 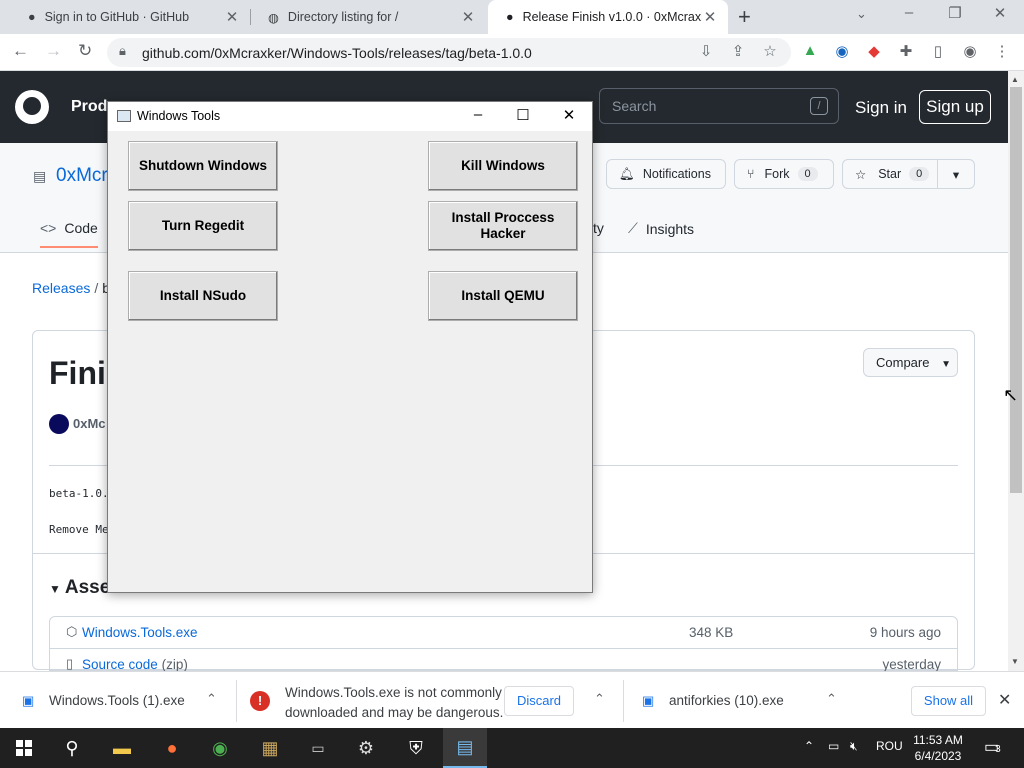 What do you see at coordinates (770, 51) in the screenshot?
I see `bookmark-star-icon: ☆` at bounding box center [770, 51].